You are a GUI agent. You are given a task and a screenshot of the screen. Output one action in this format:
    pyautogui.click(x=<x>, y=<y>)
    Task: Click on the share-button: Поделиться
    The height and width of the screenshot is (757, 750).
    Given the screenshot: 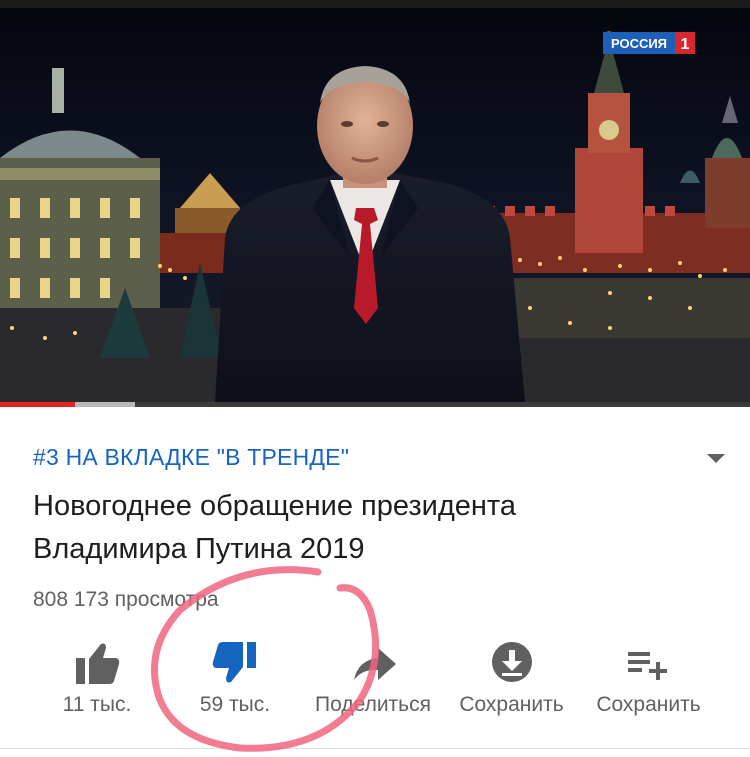 What is the action you would take?
    pyautogui.click(x=373, y=680)
    